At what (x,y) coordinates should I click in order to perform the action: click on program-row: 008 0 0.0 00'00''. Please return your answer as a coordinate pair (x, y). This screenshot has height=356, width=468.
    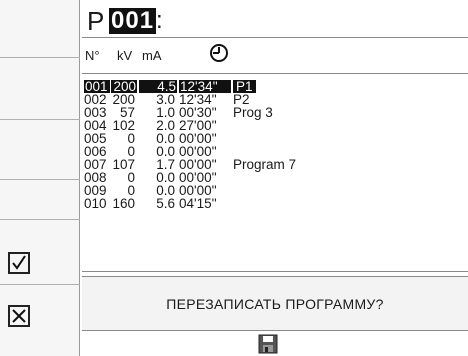
    Looking at the image, I should click on (274, 178).